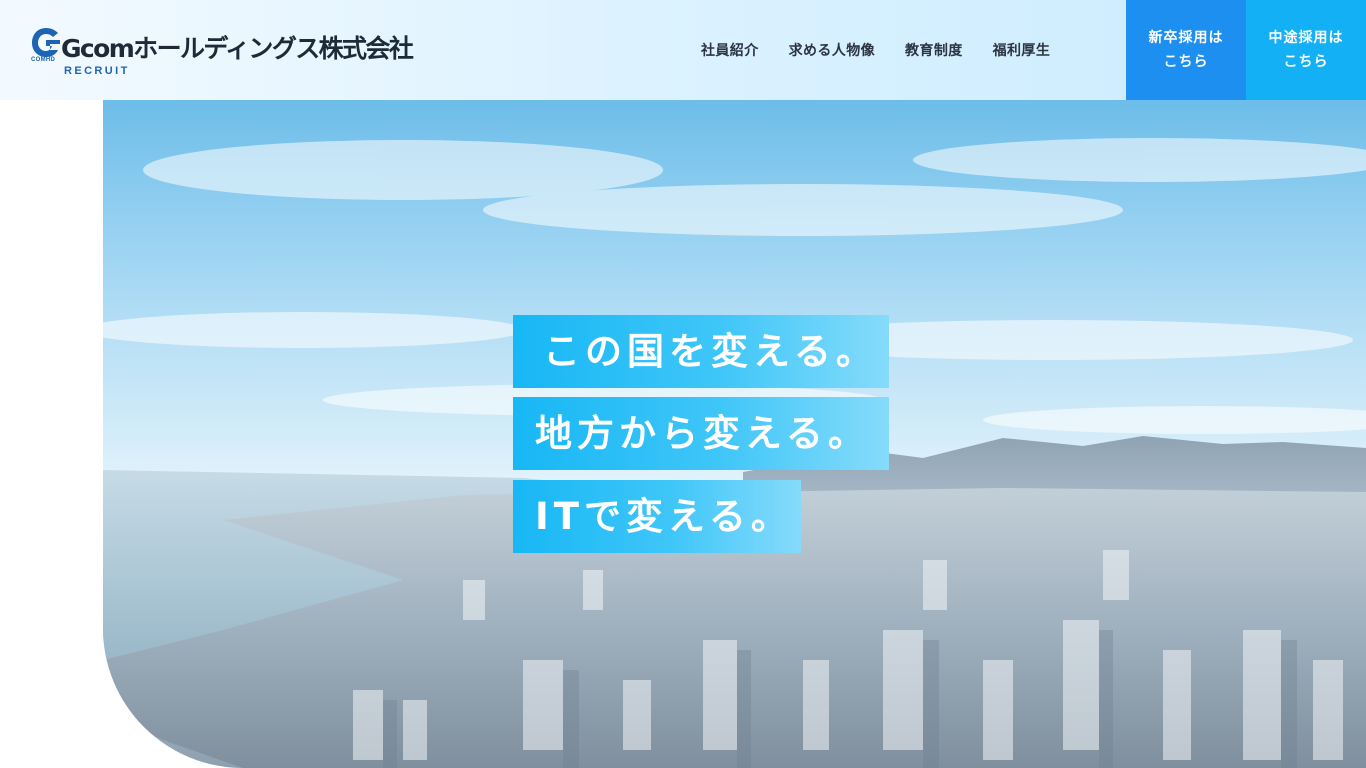 This screenshot has width=1366, height=768. I want to click on company-logo-link: COMHD Gcomホールディングス株式会社 RECRUIT, so click(230, 53).